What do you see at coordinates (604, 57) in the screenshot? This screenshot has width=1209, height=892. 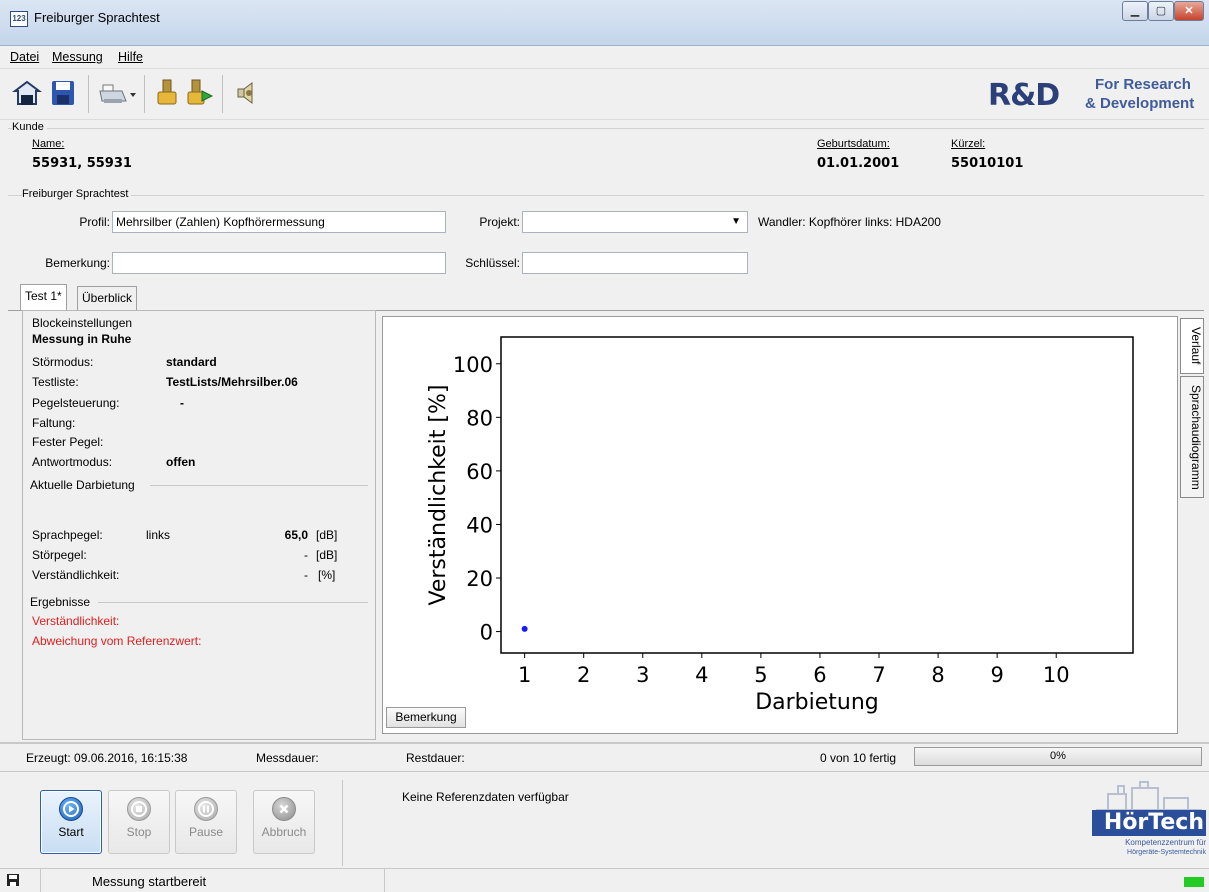 I see `menu-bar: Datei Messung Hilfe` at bounding box center [604, 57].